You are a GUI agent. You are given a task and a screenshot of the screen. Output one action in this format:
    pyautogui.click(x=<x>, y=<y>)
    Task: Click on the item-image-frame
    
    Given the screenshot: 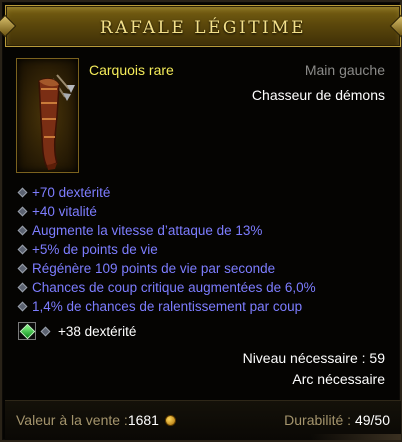 What is the action you would take?
    pyautogui.click(x=47, y=115)
    